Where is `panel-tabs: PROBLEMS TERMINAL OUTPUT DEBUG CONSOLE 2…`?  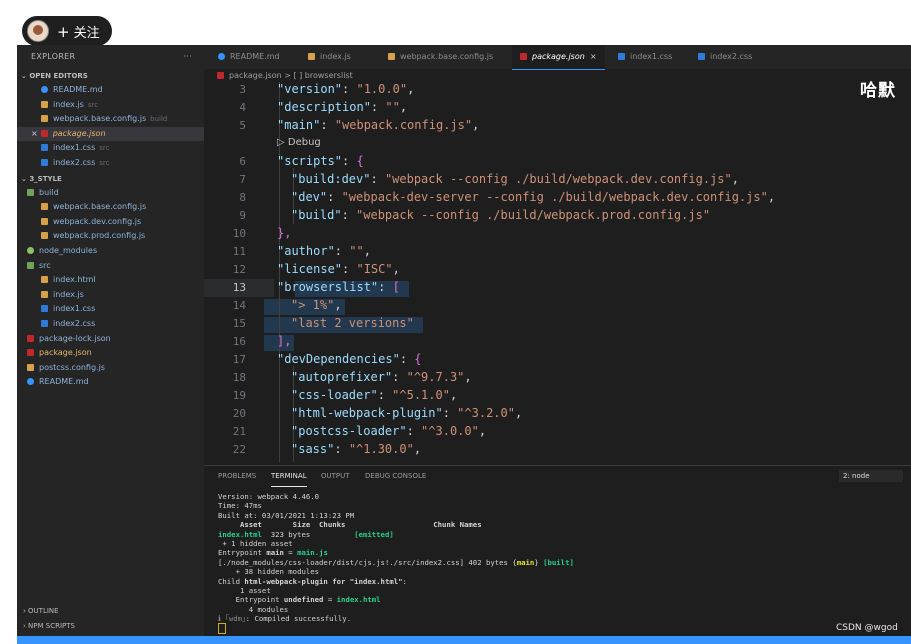 panel-tabs: PROBLEMS TERMINAL OUTPUT DEBUG CONSOLE 2… is located at coordinates (557, 477).